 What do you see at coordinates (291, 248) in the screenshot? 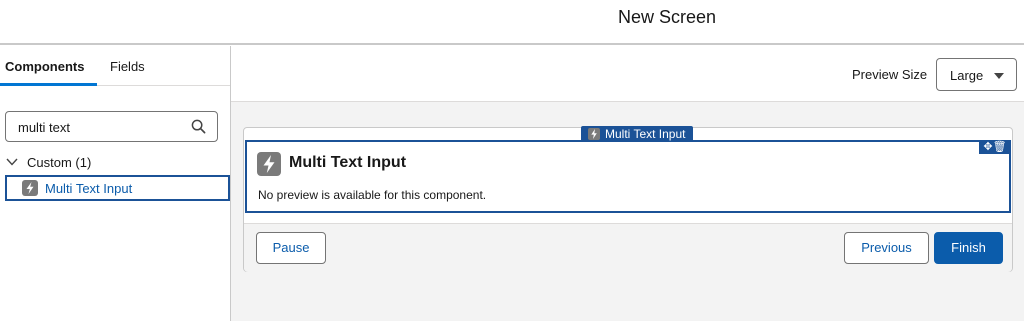
I see `pause-button: Pause` at bounding box center [291, 248].